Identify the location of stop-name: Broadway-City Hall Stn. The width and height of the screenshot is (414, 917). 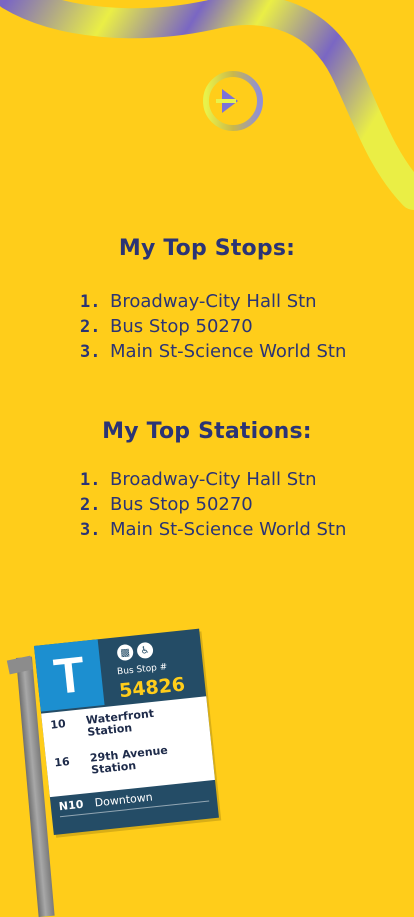
(213, 301).